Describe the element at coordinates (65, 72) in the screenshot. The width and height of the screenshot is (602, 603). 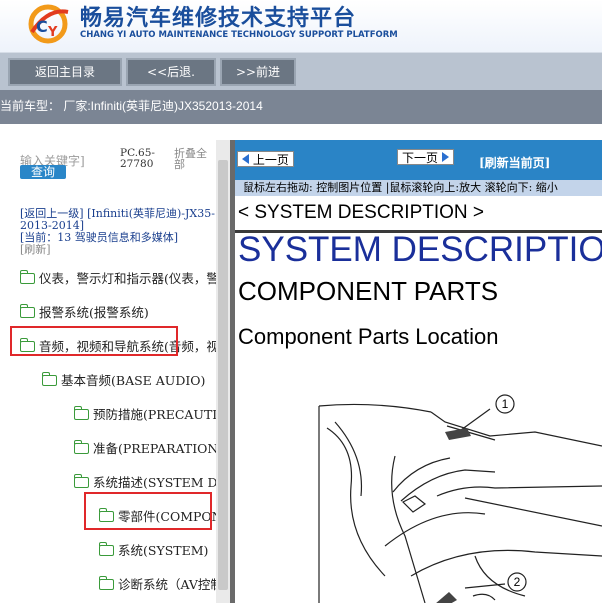
I see `home-button: 返回主目录` at that location.